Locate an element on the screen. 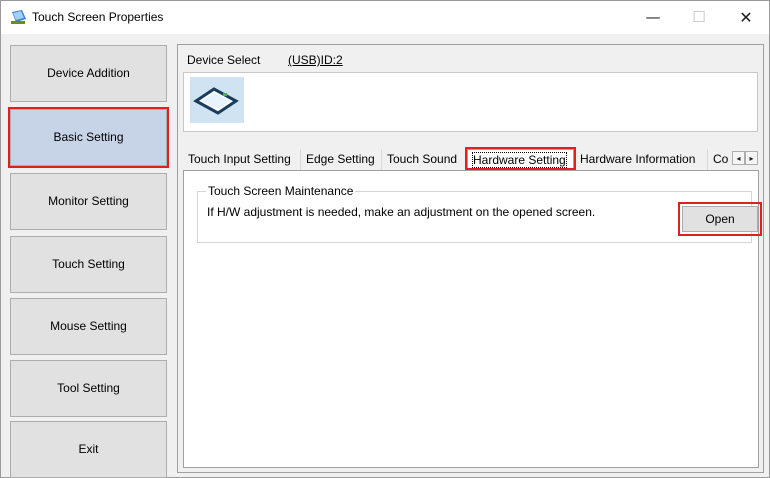 This screenshot has width=770, height=478. monitor-setting-button: Monitor Setting is located at coordinates (88, 201).